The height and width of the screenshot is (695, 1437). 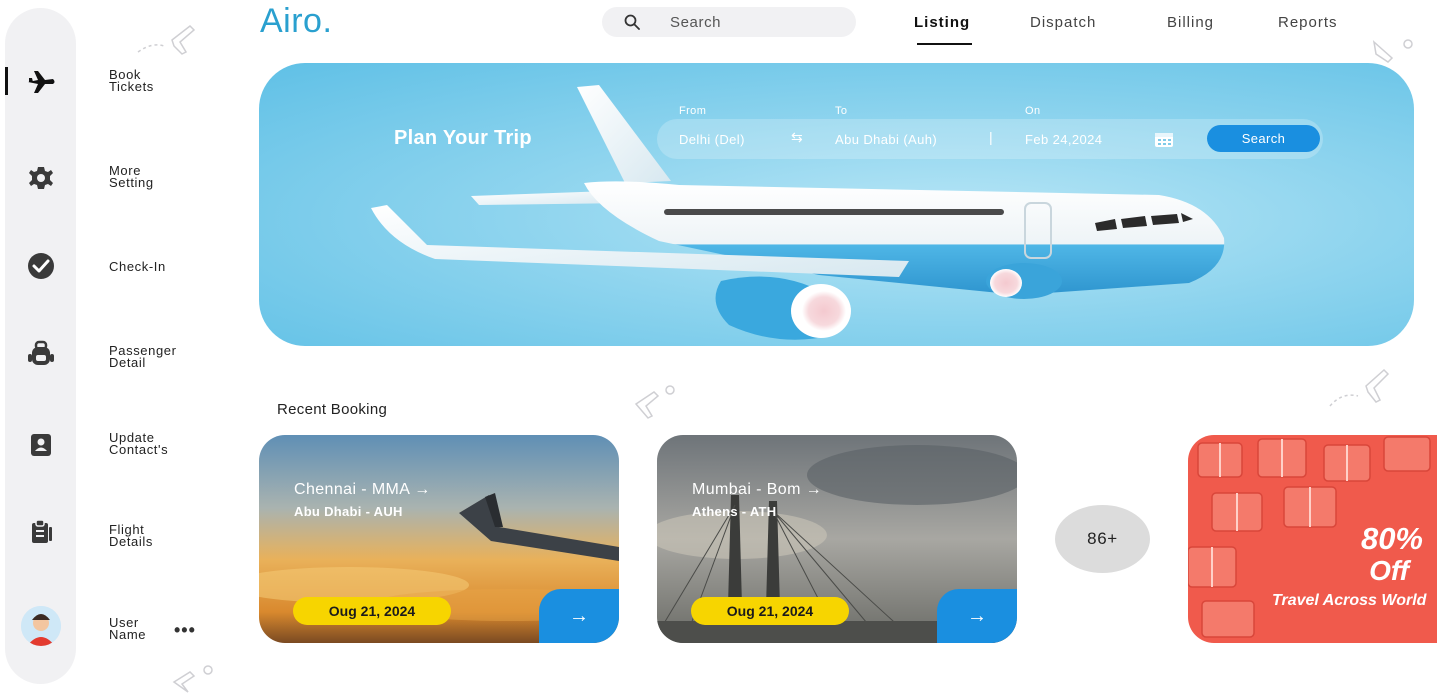 What do you see at coordinates (348, 511) in the screenshot?
I see `booking-destination: Abu Dhabi - AUH` at bounding box center [348, 511].